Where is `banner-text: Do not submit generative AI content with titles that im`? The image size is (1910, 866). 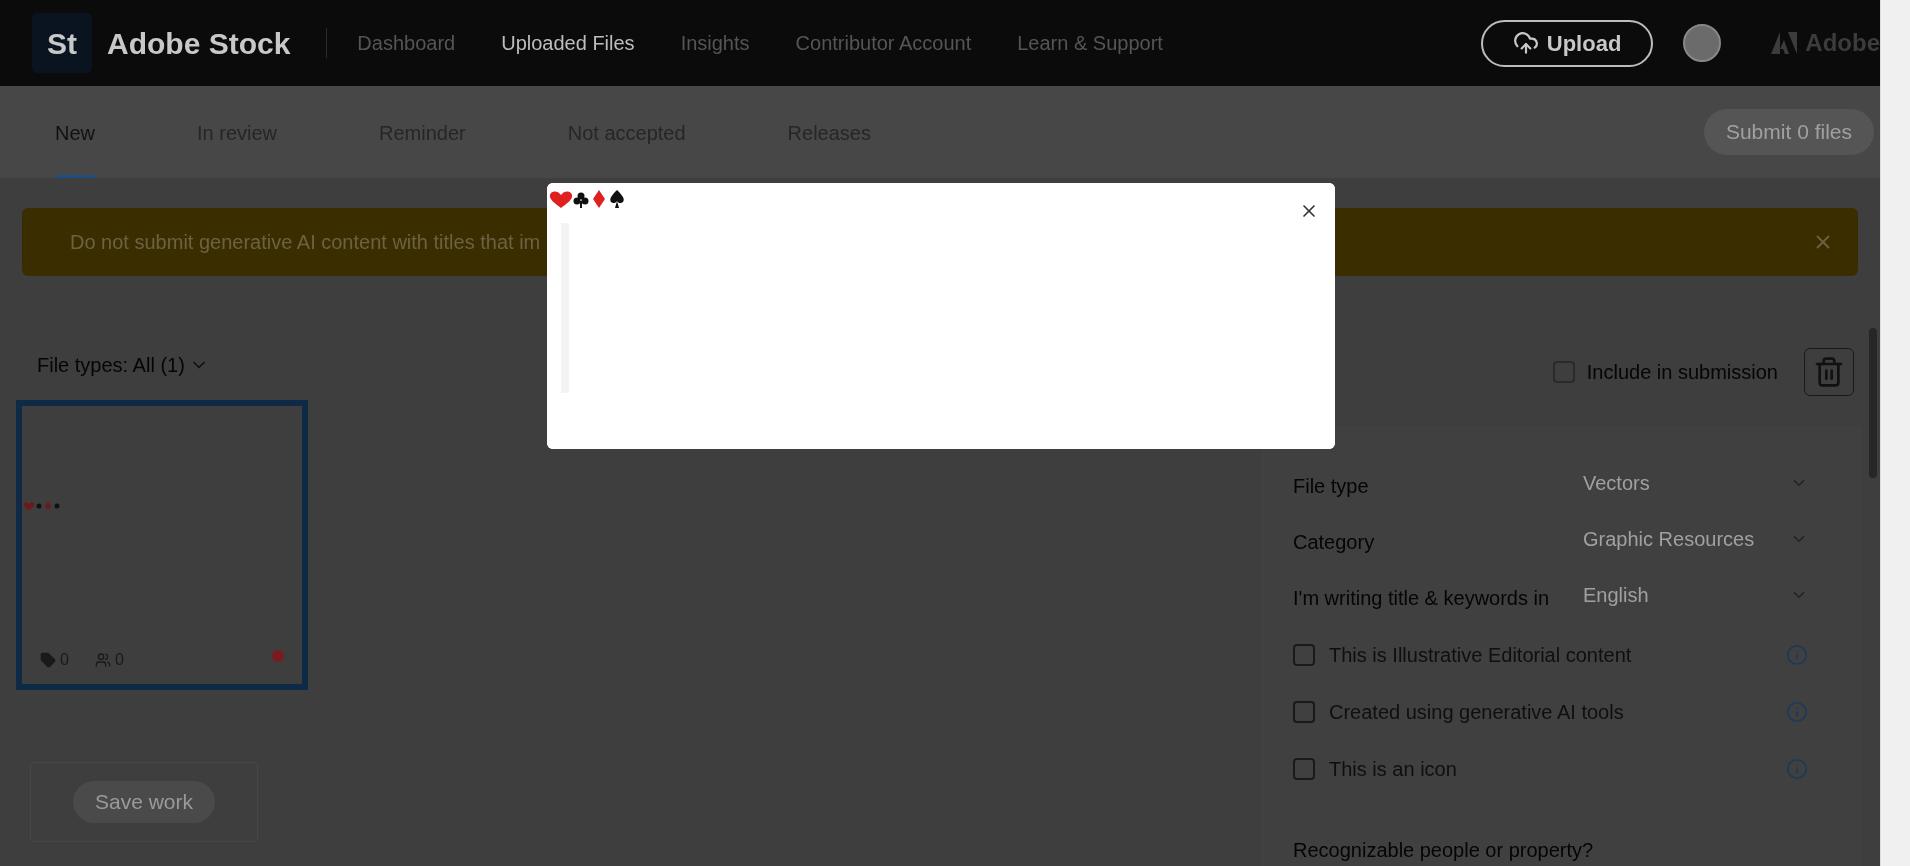 banner-text: Do not submit generative AI content with titles that im is located at coordinates (305, 242).